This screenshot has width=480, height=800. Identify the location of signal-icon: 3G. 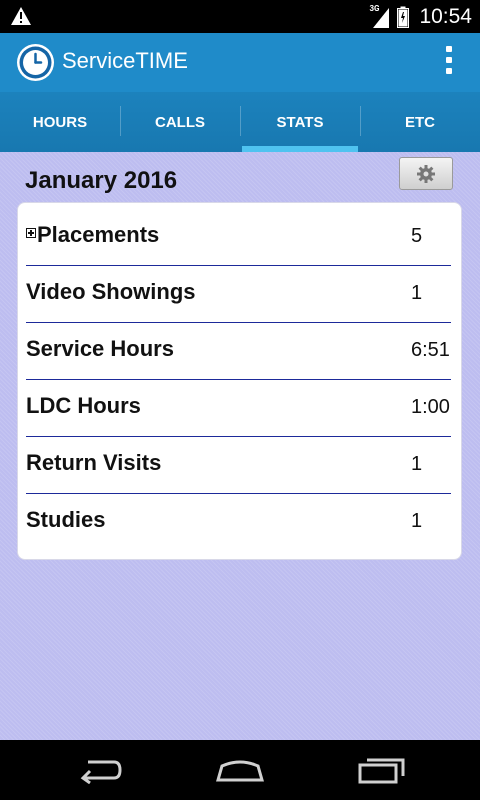
(380, 16).